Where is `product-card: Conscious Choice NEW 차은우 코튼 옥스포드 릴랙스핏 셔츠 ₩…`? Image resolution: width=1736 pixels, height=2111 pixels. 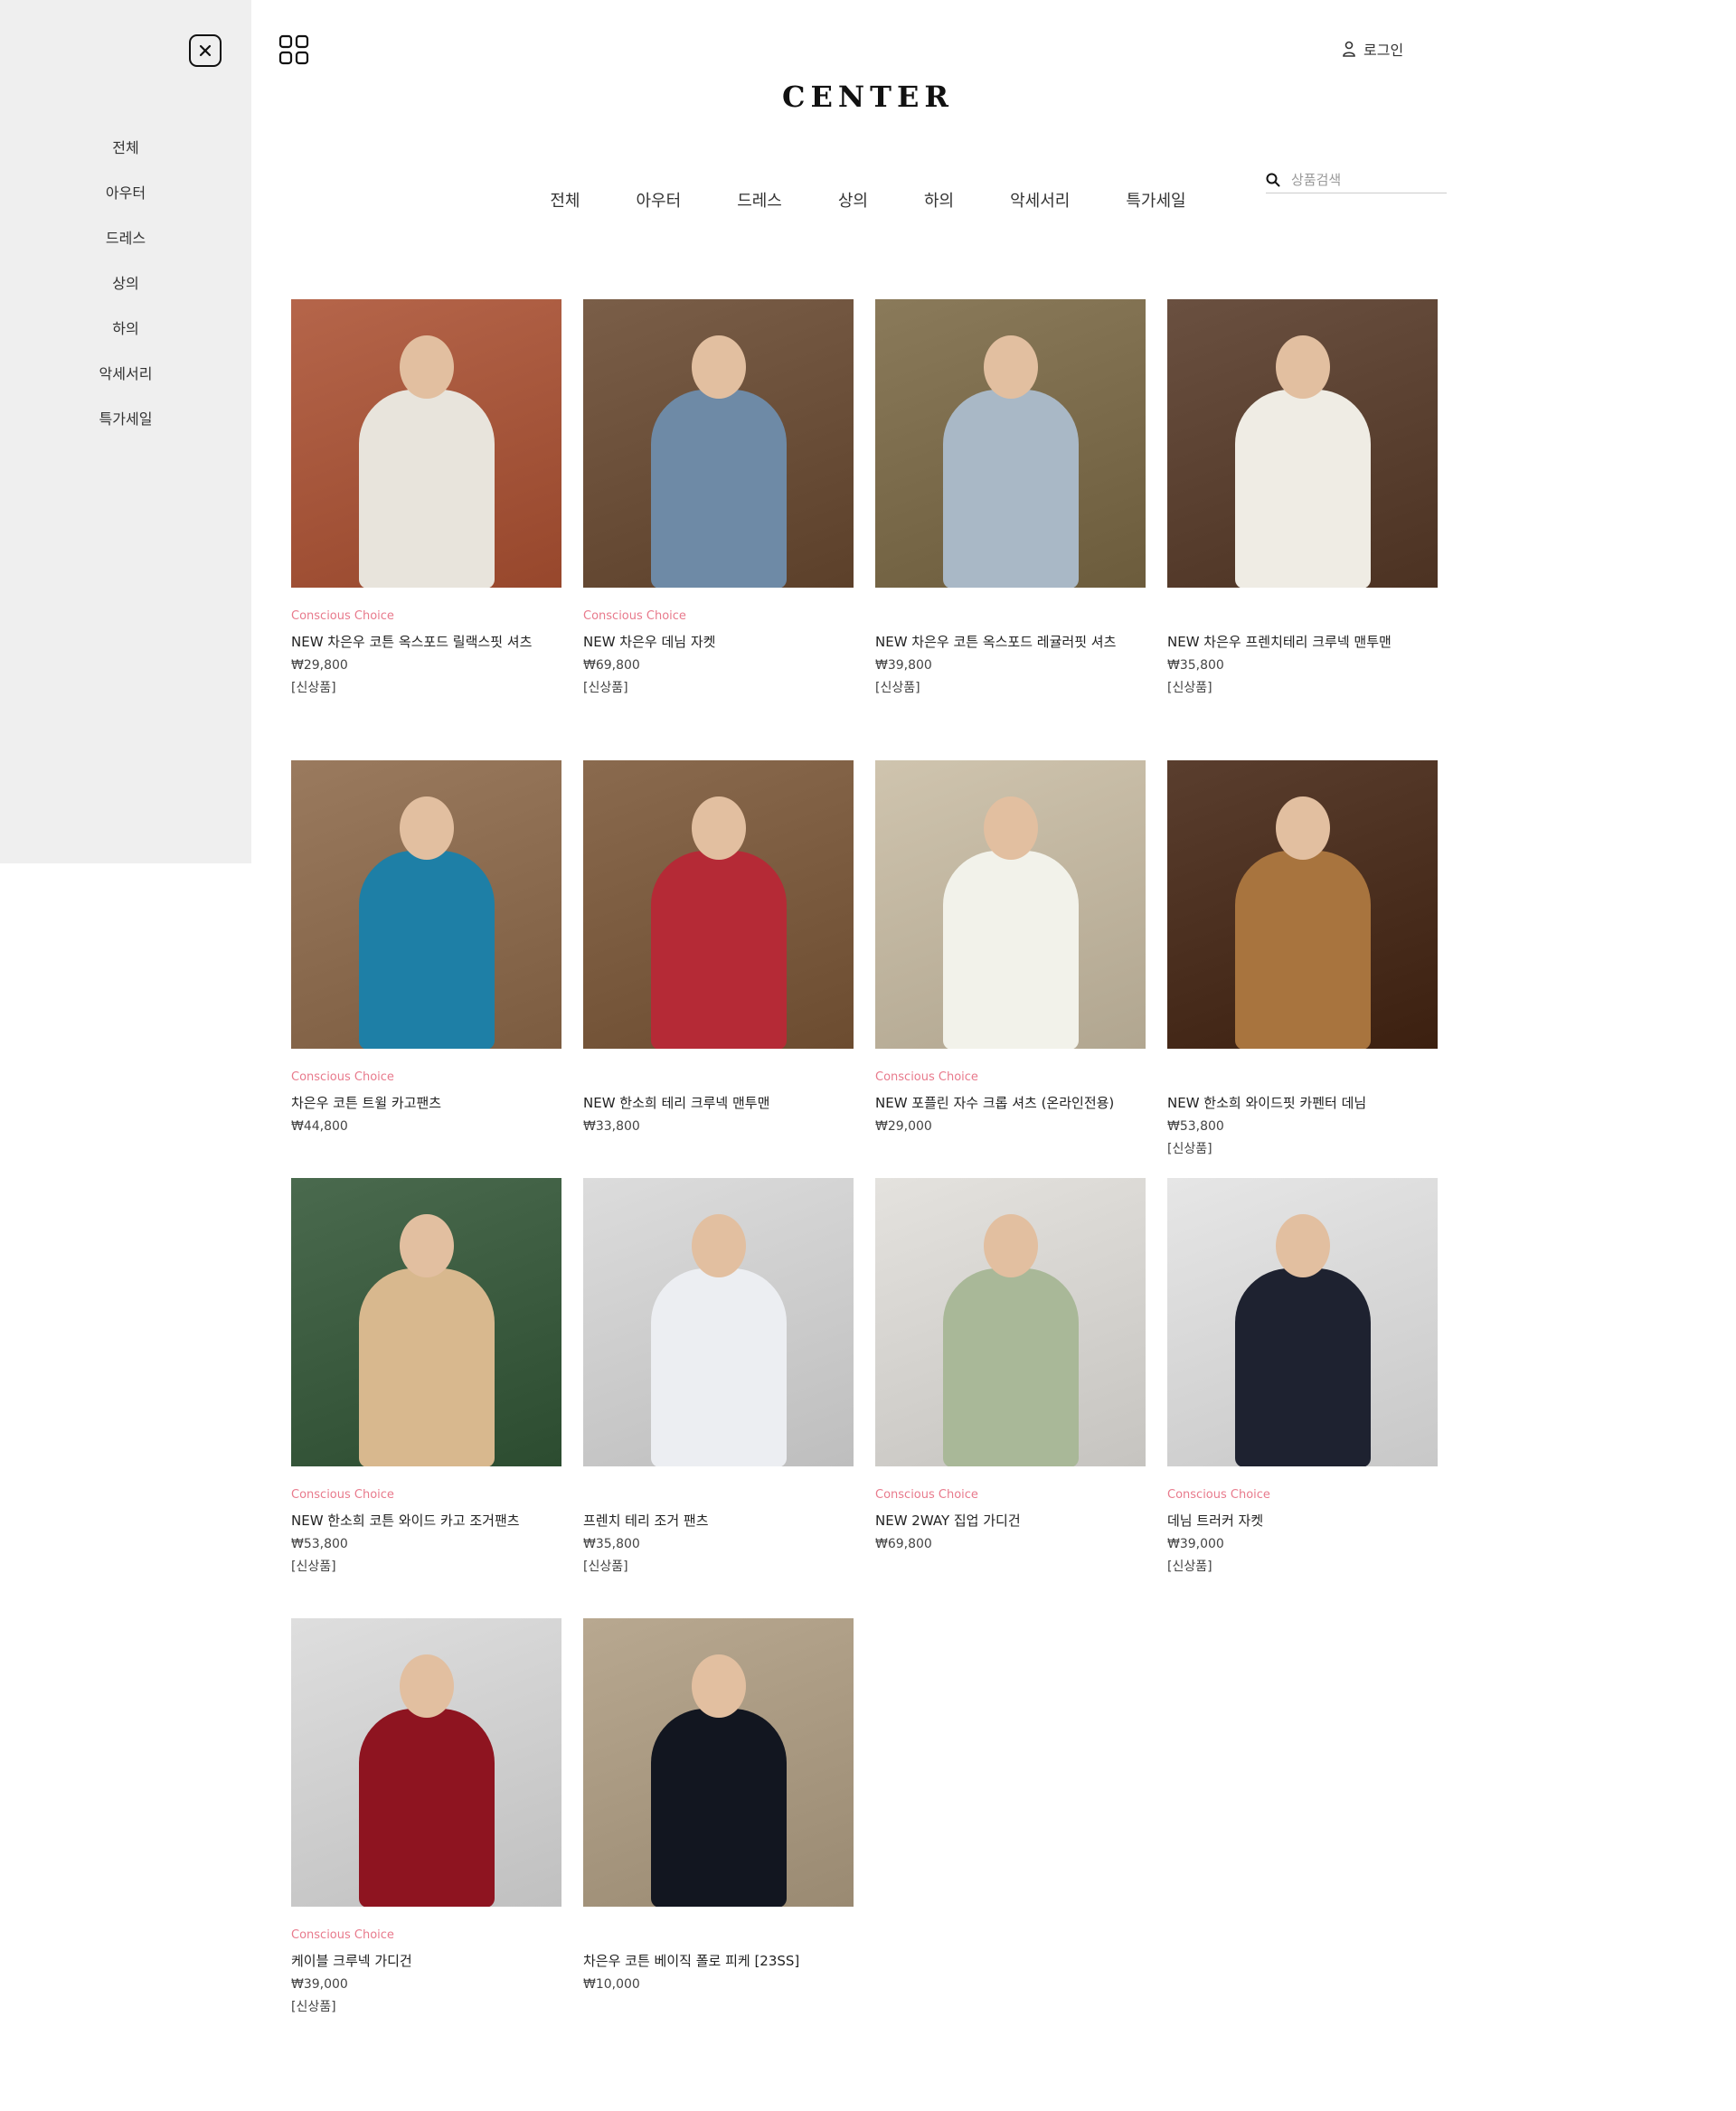 product-card: Conscious Choice NEW 차은우 코튼 옥스포드 릴랙스핏 셔츠 ₩… is located at coordinates (426, 529).